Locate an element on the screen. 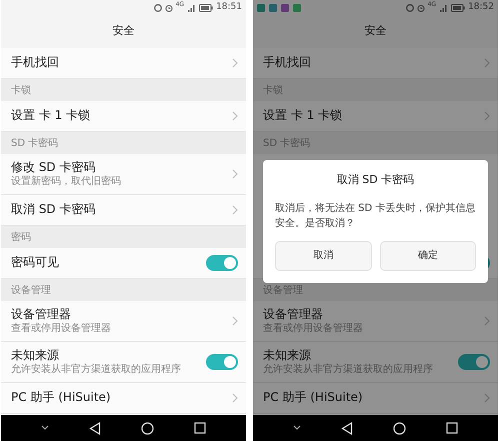  section-header: 密码 is located at coordinates (21, 237).